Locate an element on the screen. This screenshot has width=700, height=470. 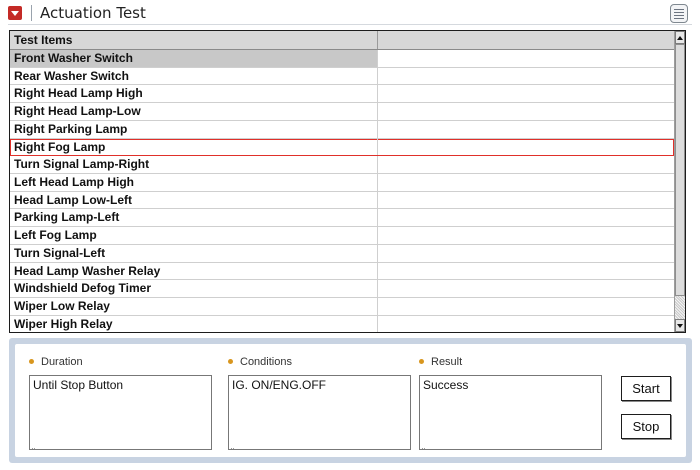
table-row: Parking Lamp-Left is located at coordinates (342, 218).